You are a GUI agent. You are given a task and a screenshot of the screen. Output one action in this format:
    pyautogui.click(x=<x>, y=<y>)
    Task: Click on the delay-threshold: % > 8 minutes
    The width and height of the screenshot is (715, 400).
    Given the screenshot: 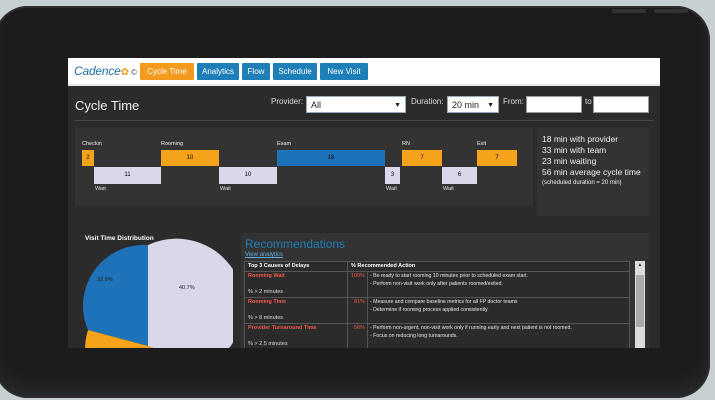 What is the action you would take?
    pyautogui.click(x=266, y=318)
    